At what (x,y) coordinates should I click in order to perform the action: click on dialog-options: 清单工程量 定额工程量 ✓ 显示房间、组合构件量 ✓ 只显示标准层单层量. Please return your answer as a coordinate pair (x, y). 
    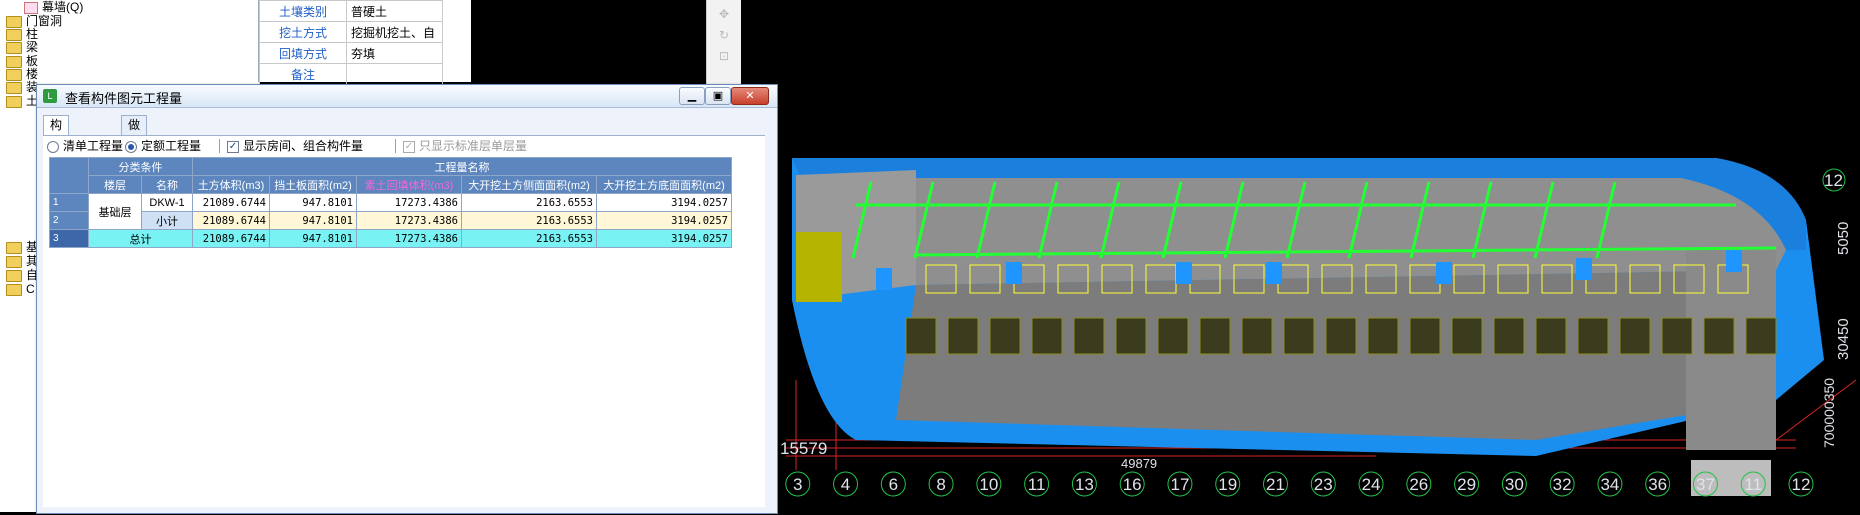
    Looking at the image, I should click on (404, 145).